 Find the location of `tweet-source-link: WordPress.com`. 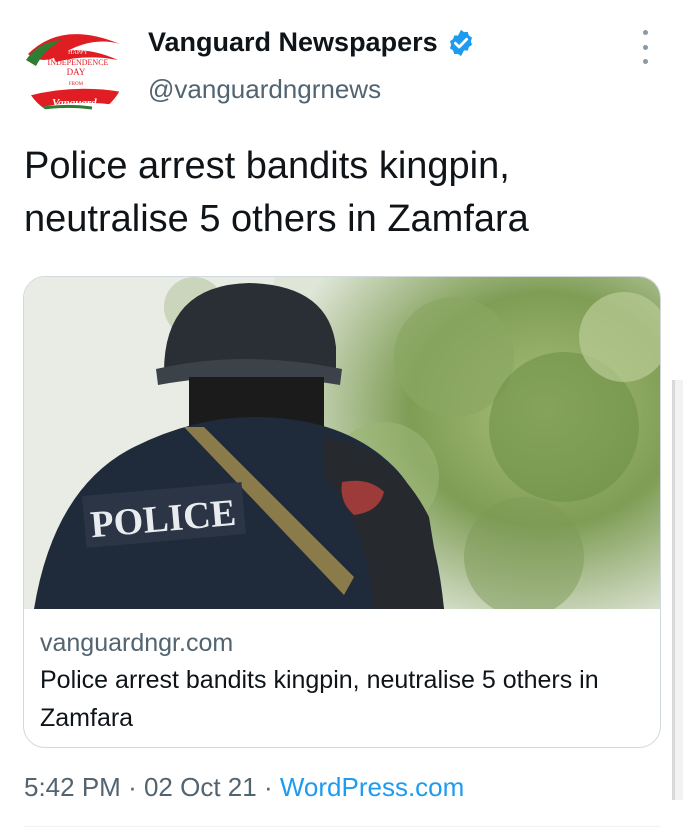

tweet-source-link: WordPress.com is located at coordinates (372, 787).